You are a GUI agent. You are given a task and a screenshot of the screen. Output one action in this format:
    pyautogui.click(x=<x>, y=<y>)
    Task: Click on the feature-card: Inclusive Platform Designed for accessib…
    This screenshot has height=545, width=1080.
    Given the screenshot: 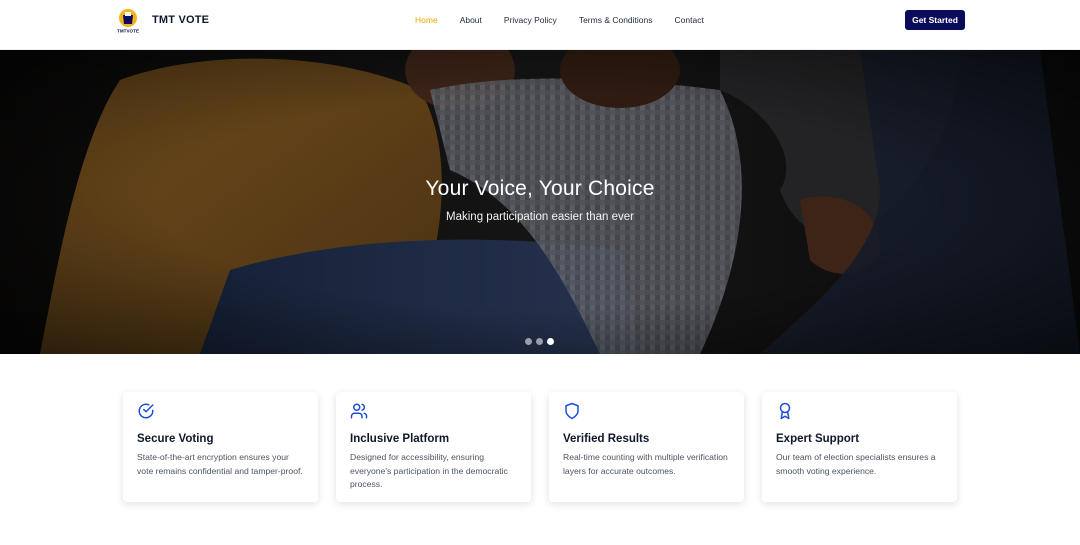 What is the action you would take?
    pyautogui.click(x=433, y=447)
    